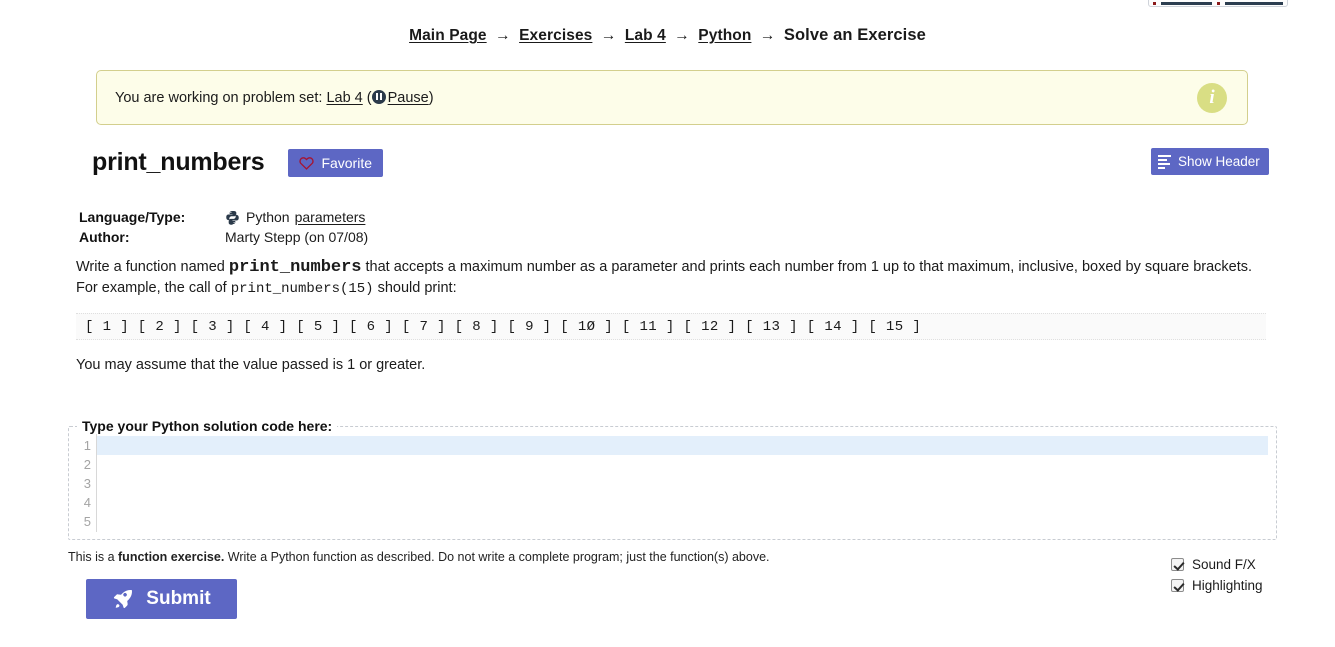 The width and height of the screenshot is (1335, 647). Describe the element at coordinates (178, 598) in the screenshot. I see `submit-label: Submit` at that location.